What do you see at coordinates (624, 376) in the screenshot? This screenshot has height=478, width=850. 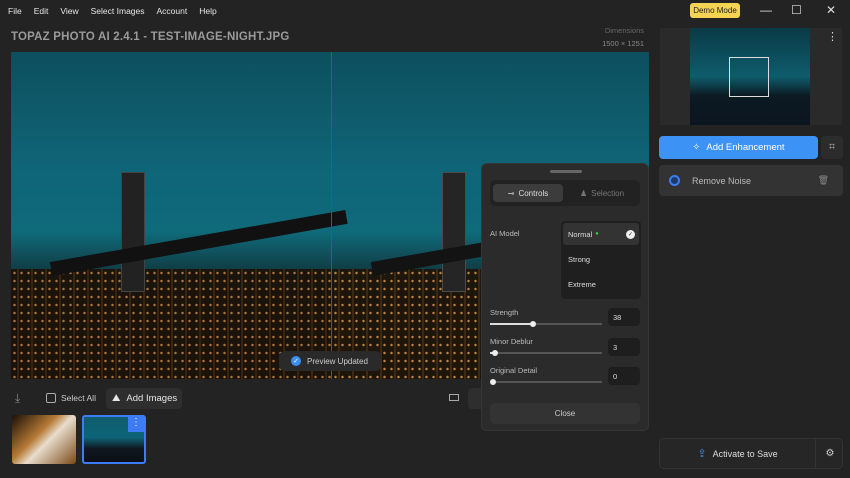 I see `original-detail-value: 0` at bounding box center [624, 376].